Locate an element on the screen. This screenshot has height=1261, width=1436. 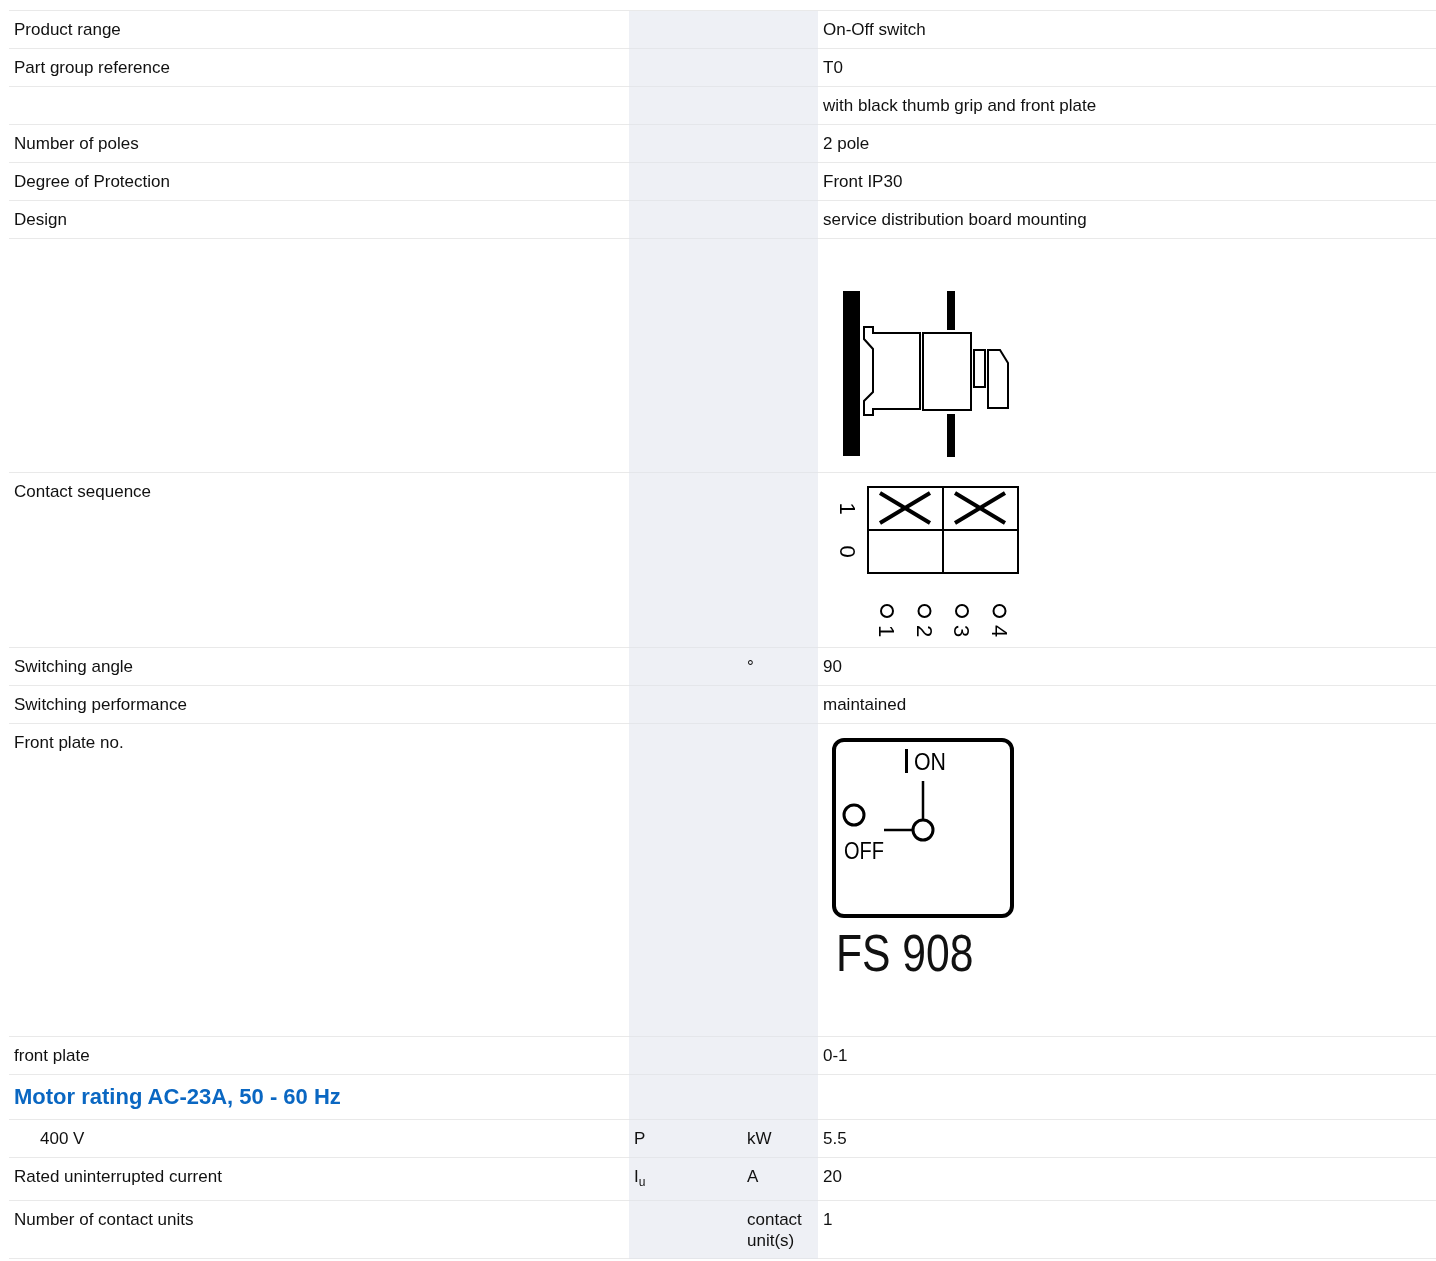
table-cell: service distribution board mounting is located at coordinates (1127, 220).